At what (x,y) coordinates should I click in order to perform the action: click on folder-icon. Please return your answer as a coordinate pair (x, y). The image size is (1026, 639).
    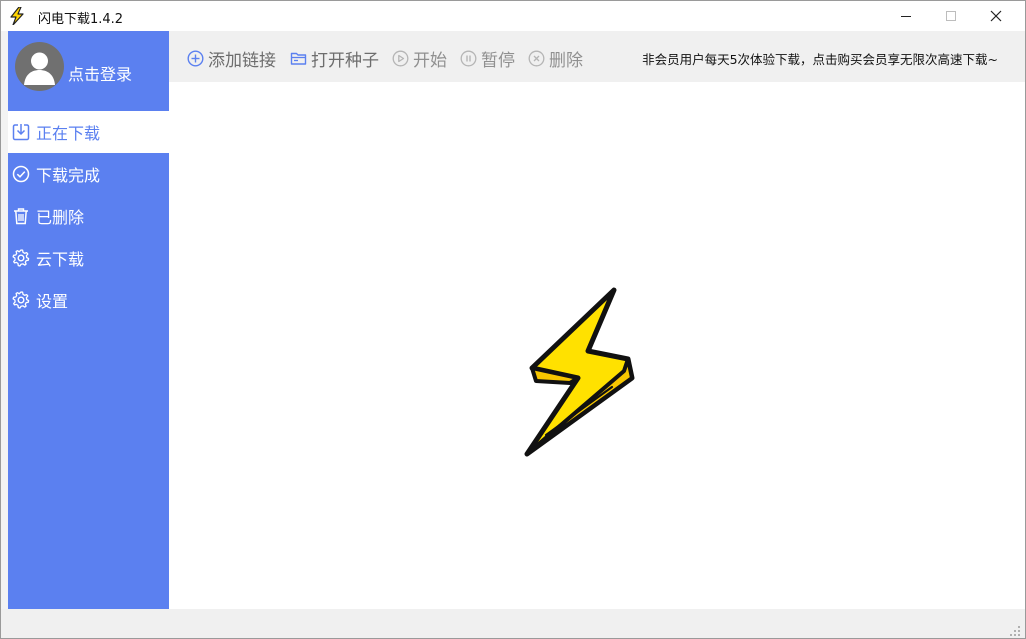
    Looking at the image, I should click on (298, 58).